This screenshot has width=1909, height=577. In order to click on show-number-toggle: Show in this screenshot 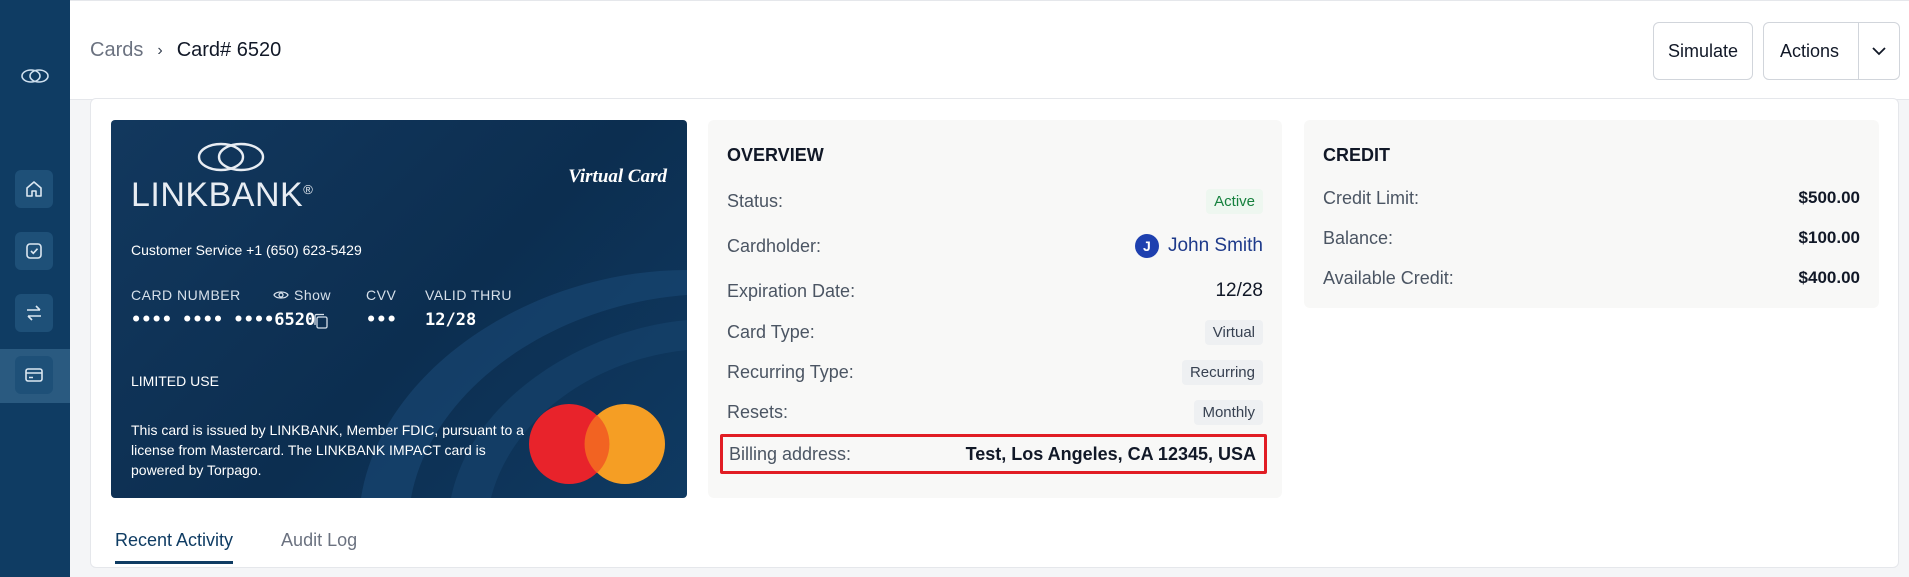, I will do `click(302, 295)`.